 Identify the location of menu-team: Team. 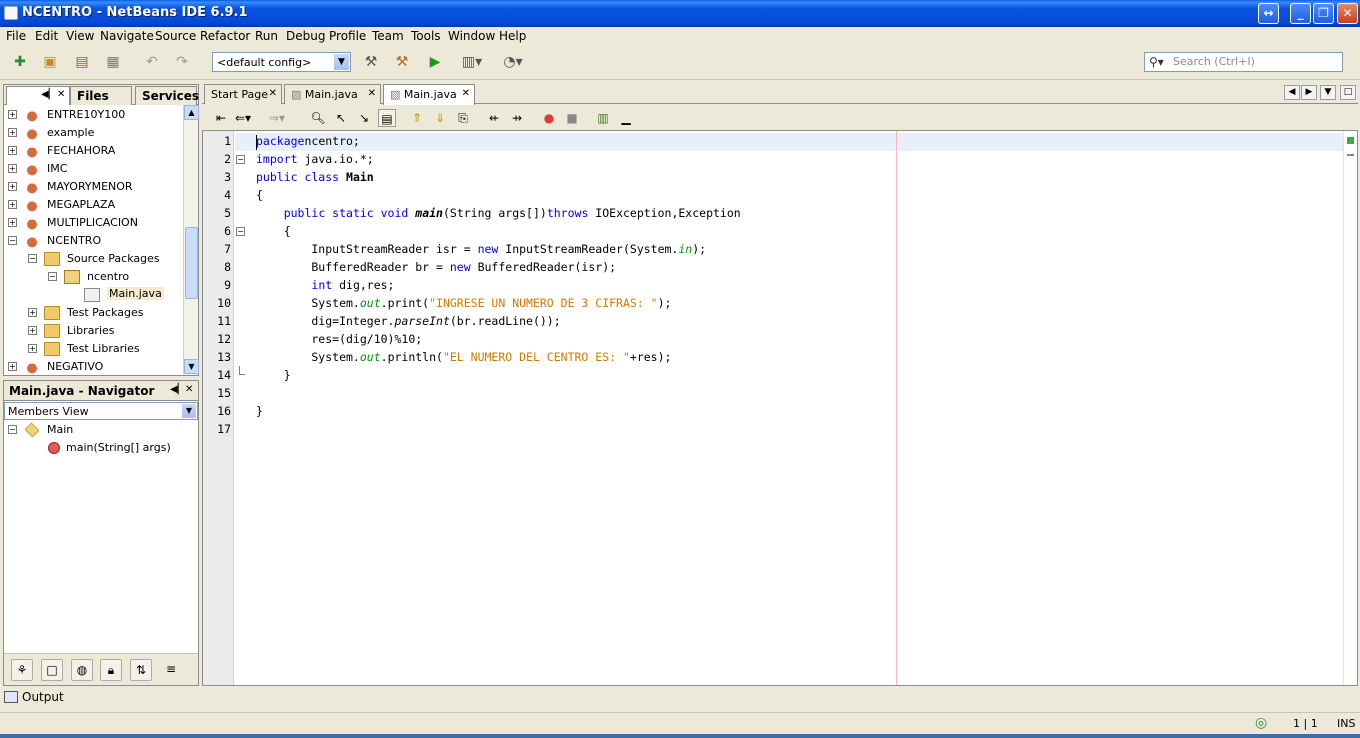
(388, 36).